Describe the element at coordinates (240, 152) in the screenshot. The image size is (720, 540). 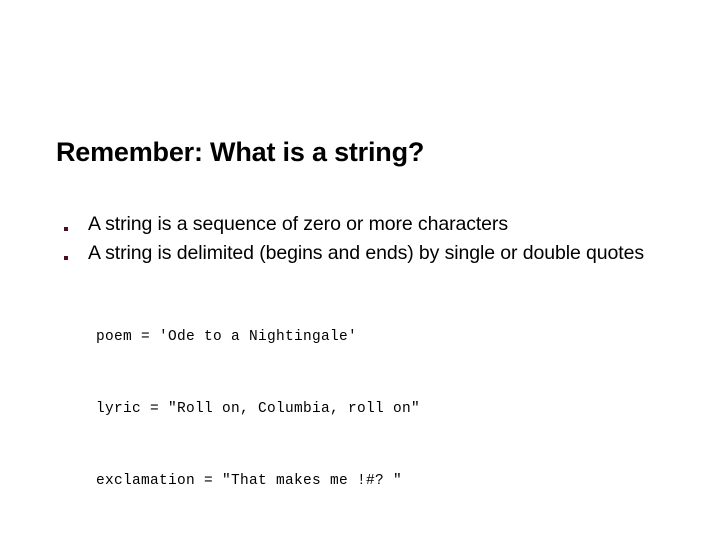
I see `page-title: Remember: What is a string?` at that location.